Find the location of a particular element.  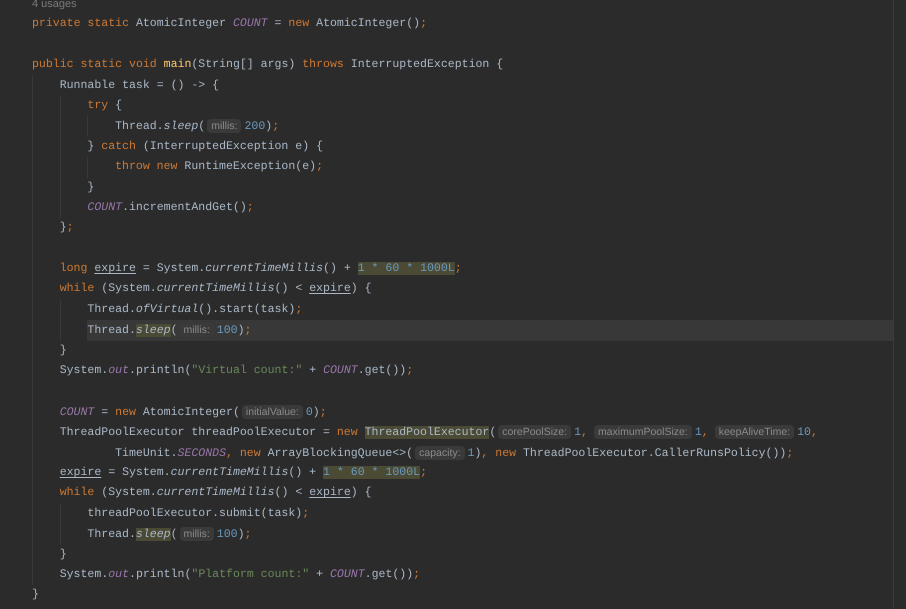

parameter-hint: keepAliveTime: is located at coordinates (754, 432).